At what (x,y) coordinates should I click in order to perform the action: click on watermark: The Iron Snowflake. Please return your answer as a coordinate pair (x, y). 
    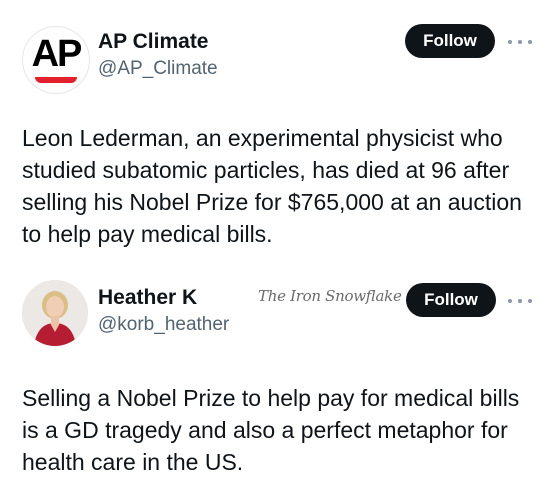
    Looking at the image, I should click on (330, 296).